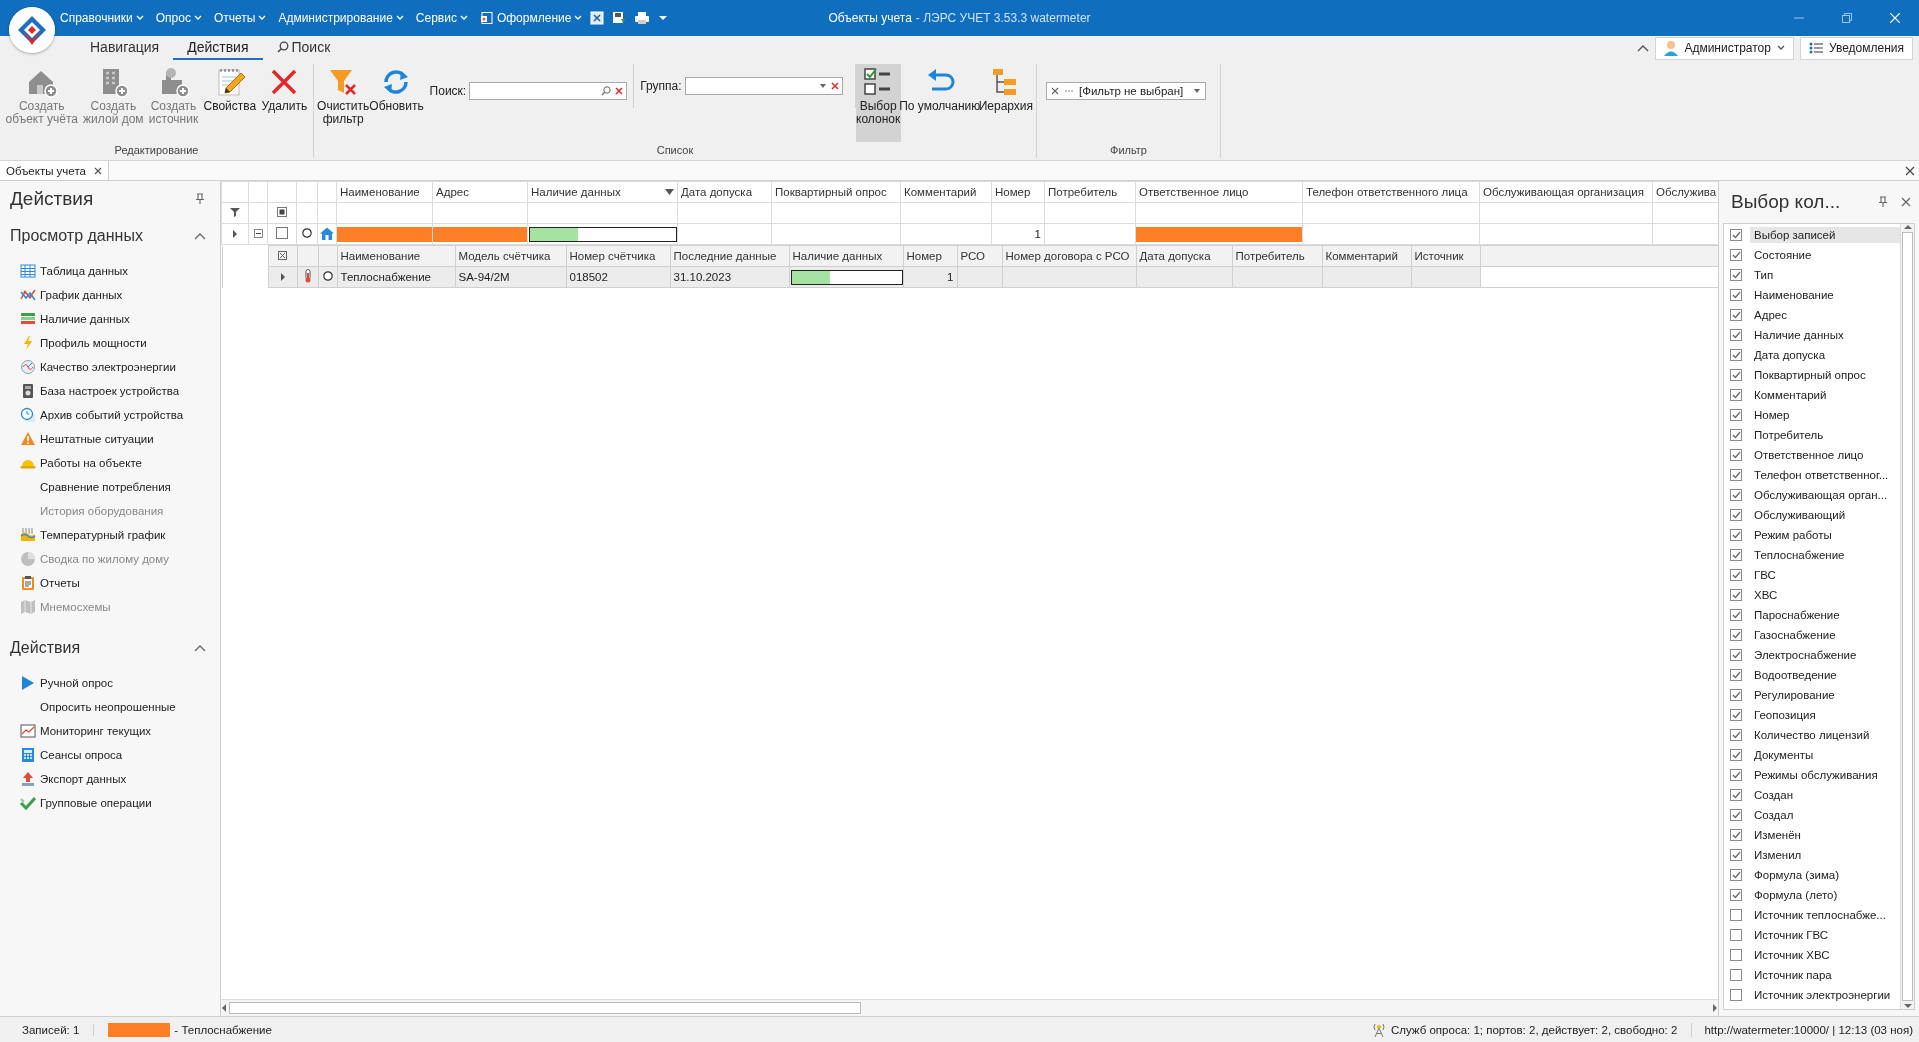 The height and width of the screenshot is (1042, 1919). Describe the element at coordinates (1812, 935) in the screenshot. I see `column-option: Источник ГВС` at that location.